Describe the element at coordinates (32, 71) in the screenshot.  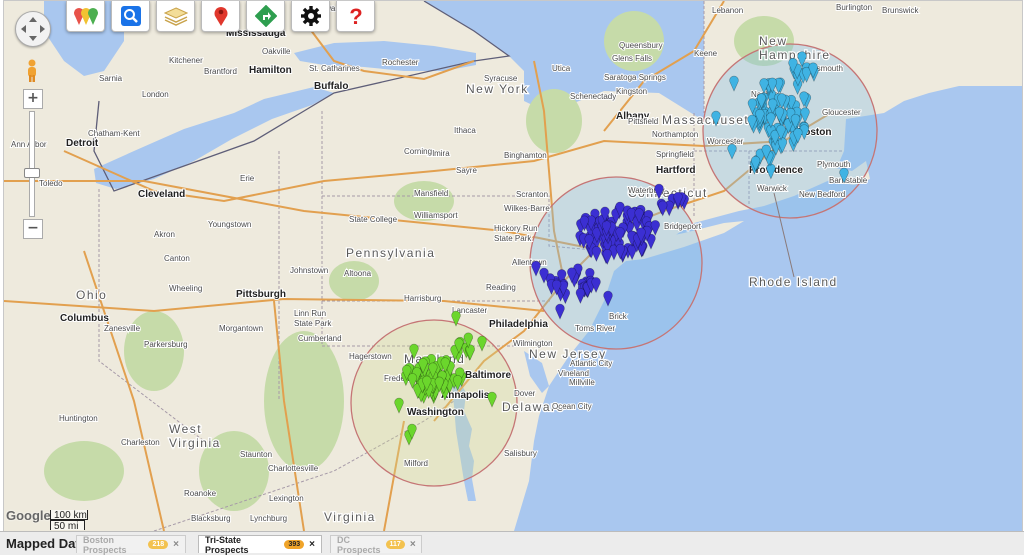
I see `pegman-icon` at that location.